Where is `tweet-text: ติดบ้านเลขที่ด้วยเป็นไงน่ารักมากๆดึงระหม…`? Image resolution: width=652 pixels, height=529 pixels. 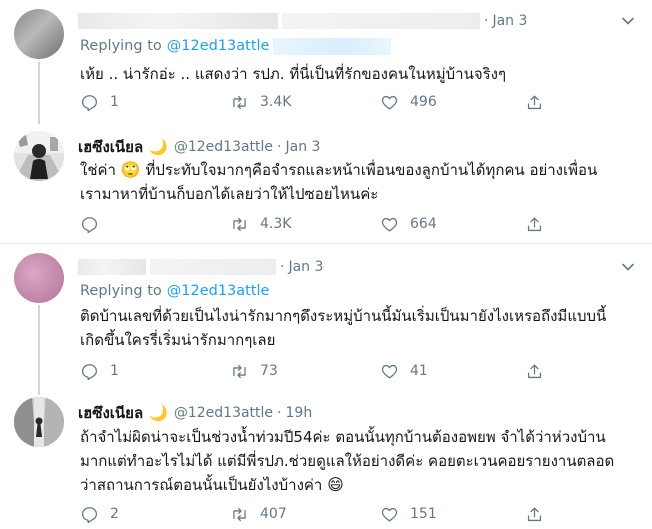 tweet-text: ติดบ้านเลขที่ด้วยเป็นไงน่ารักมากๆดึงระหม… is located at coordinates (343, 328).